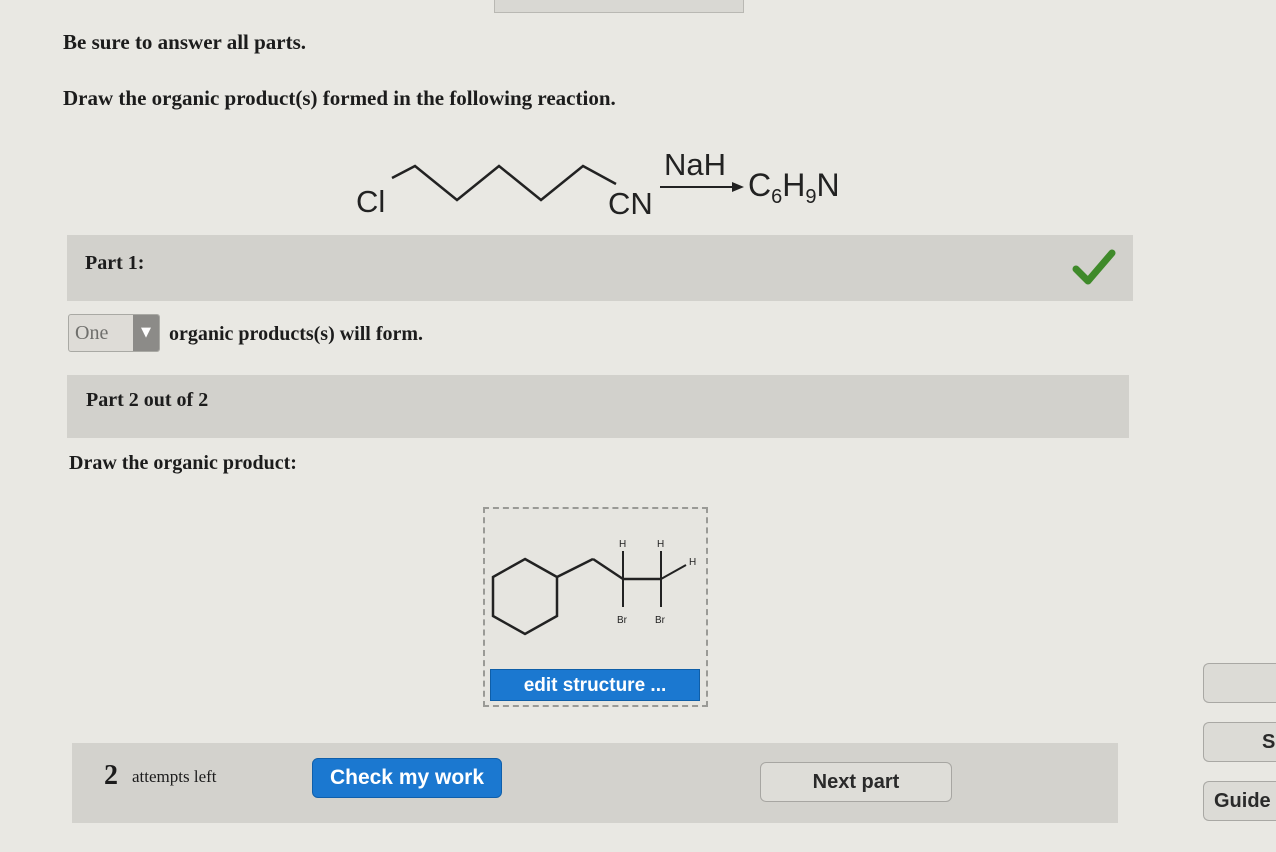 This screenshot has width=1276, height=852. I want to click on reactant-cl: Cl, so click(370, 201).